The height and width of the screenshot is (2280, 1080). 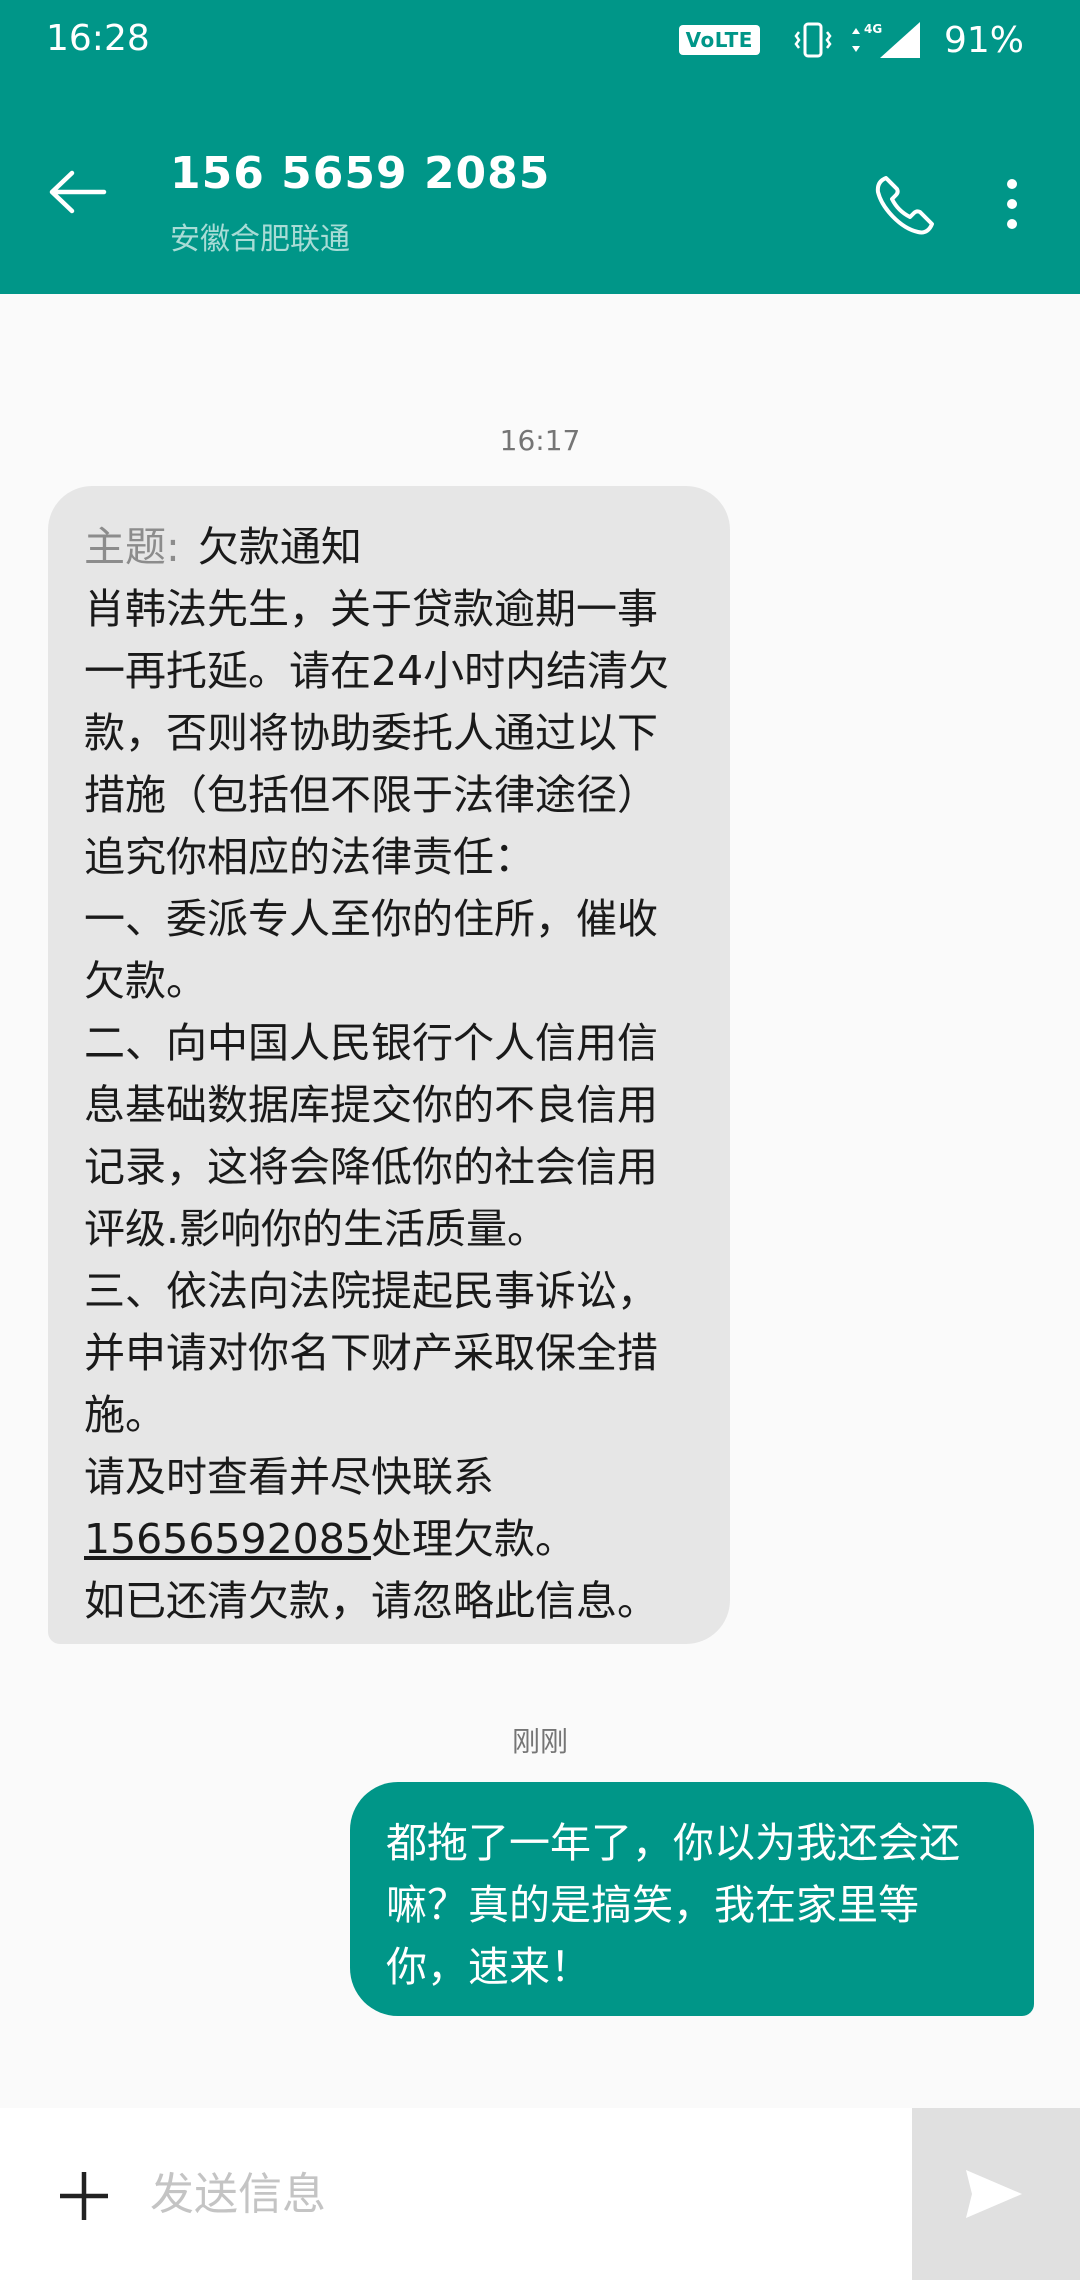 What do you see at coordinates (371, 1043) in the screenshot?
I see `message-line: 二、向中国人民银行个人信用信` at bounding box center [371, 1043].